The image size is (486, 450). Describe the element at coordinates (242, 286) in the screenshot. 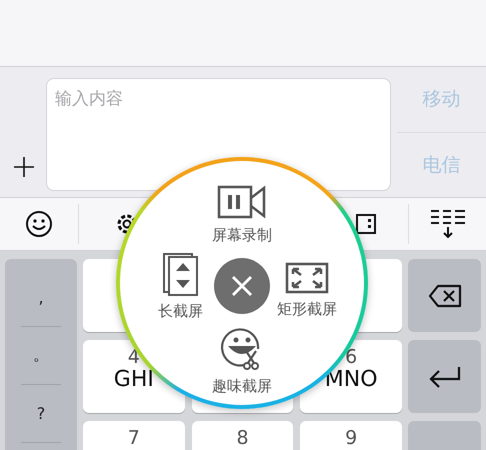

I see `close-icon` at that location.